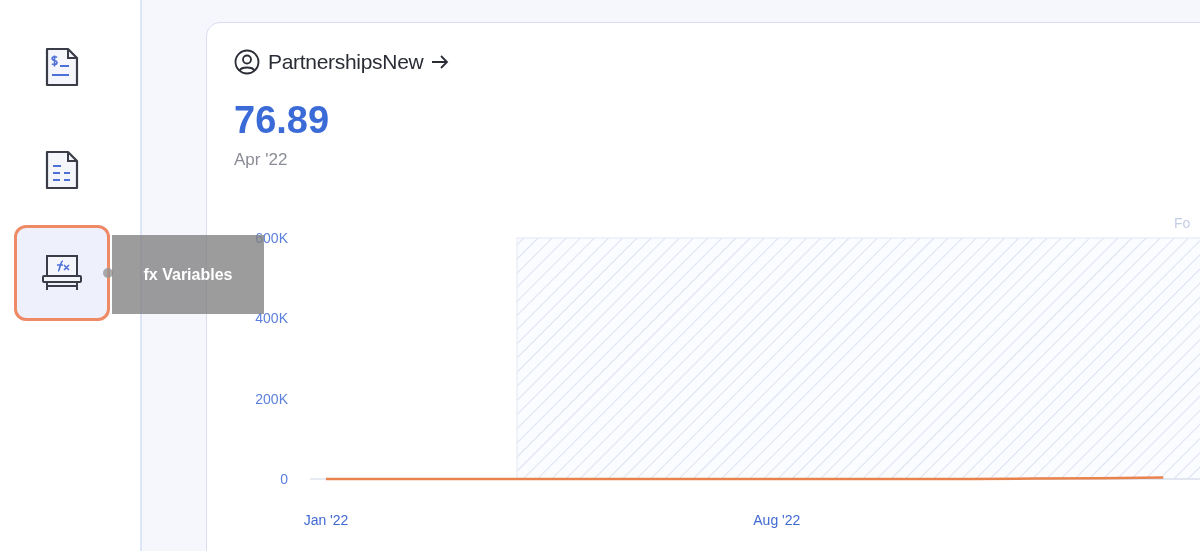 The width and height of the screenshot is (1200, 551). I want to click on x-axis-label: Jan '22, so click(326, 520).